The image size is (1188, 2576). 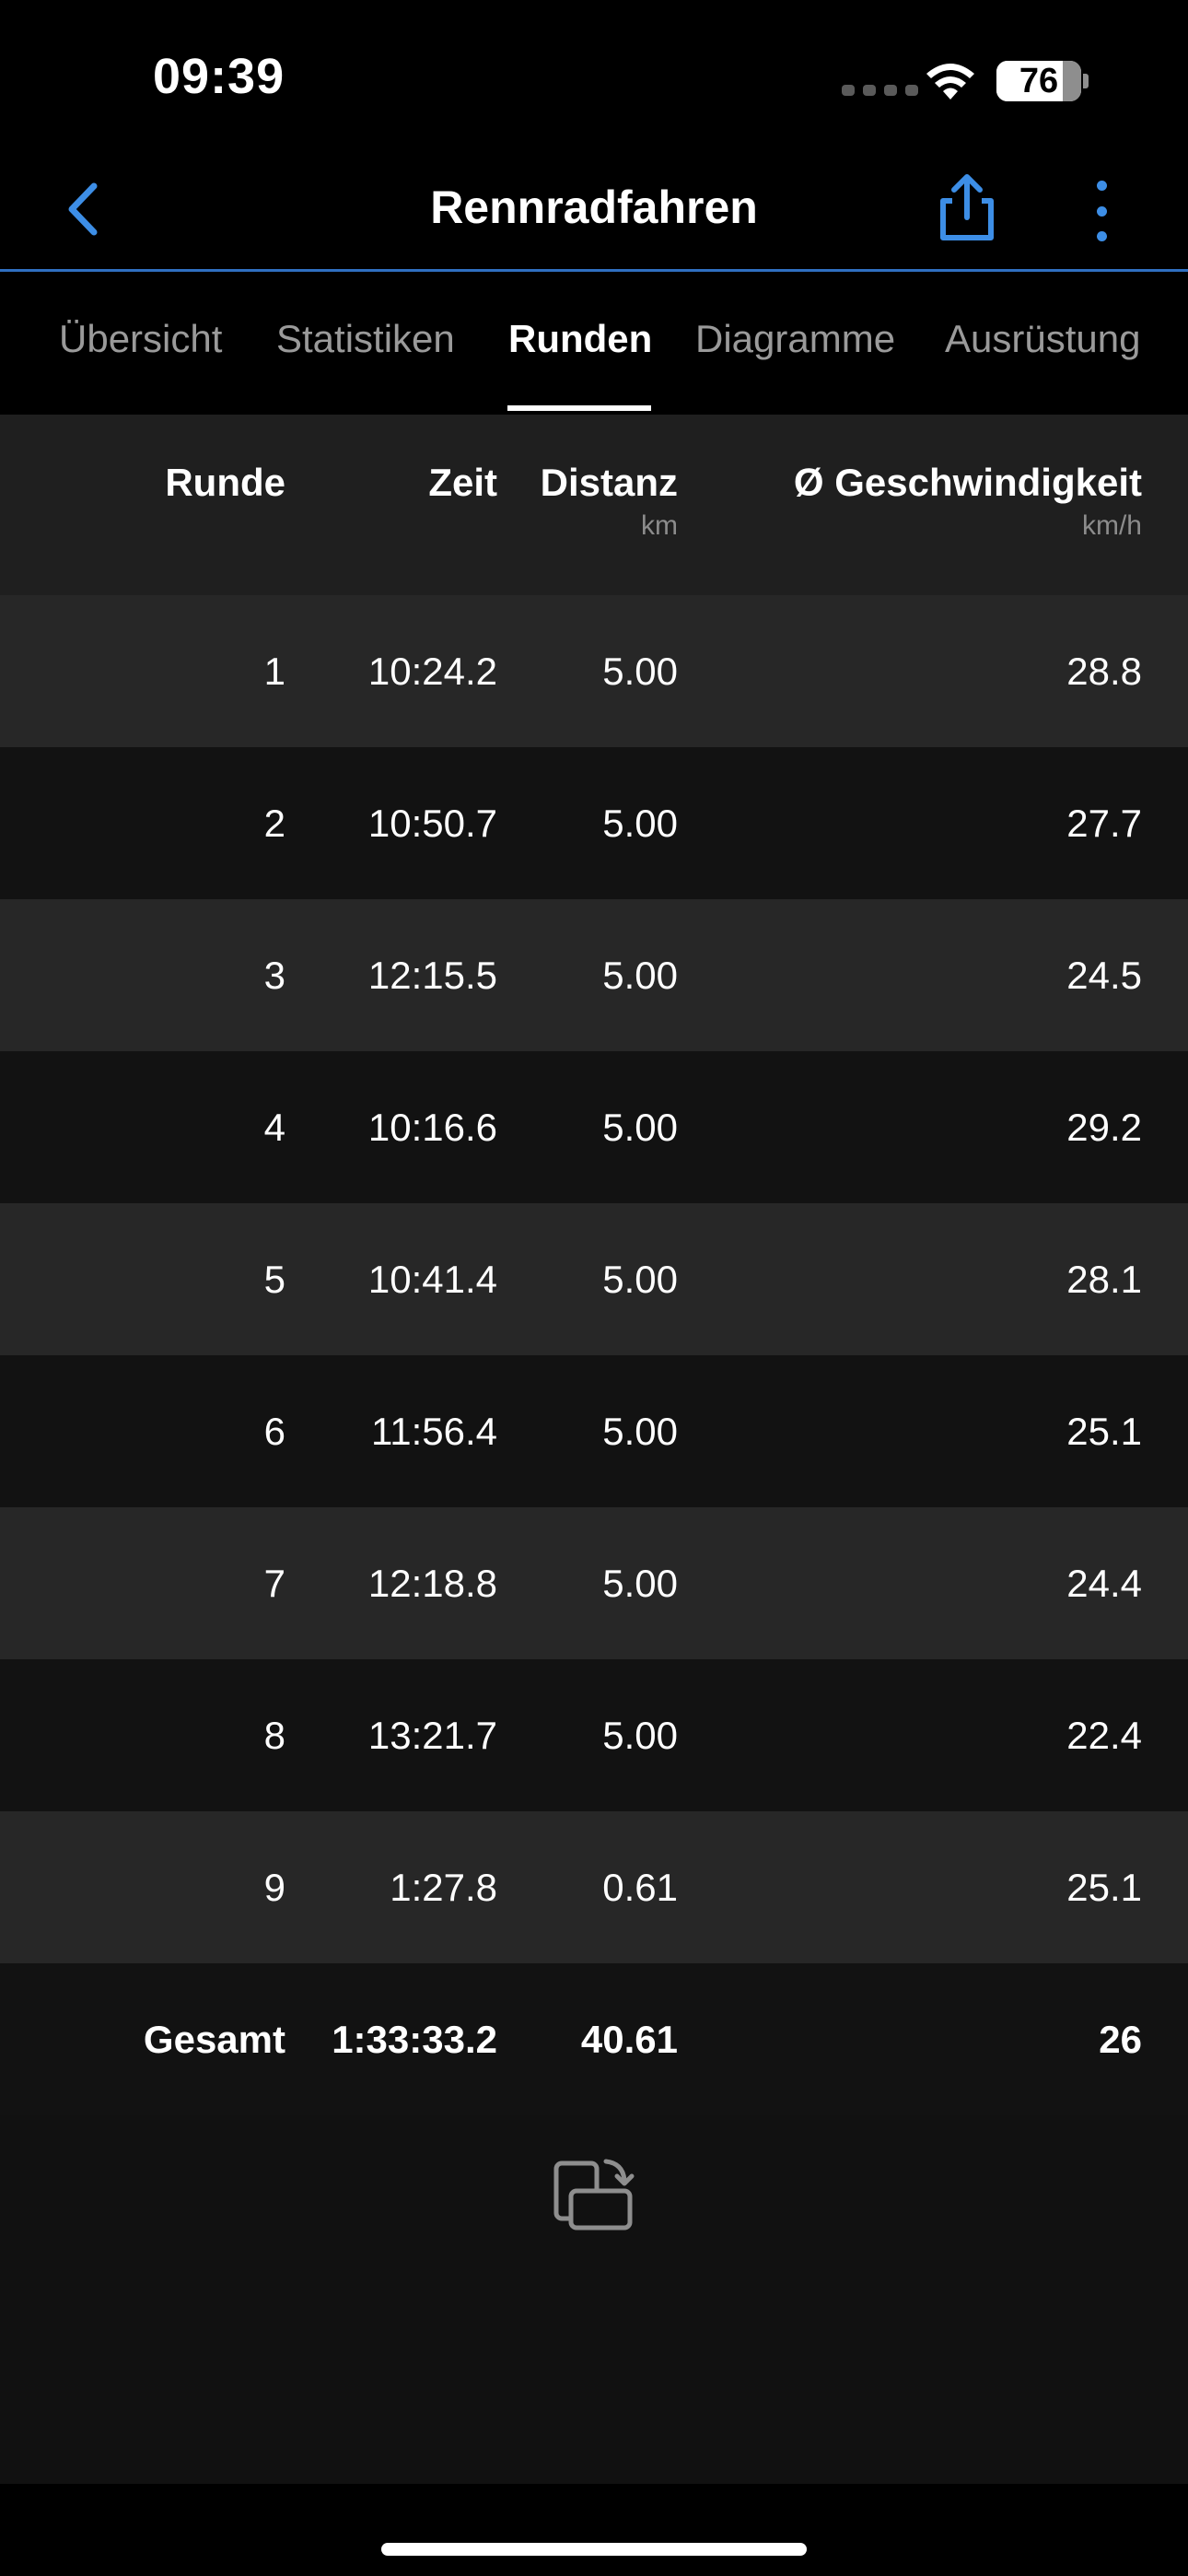 I want to click on tab-runden: Runden, so click(x=580, y=339).